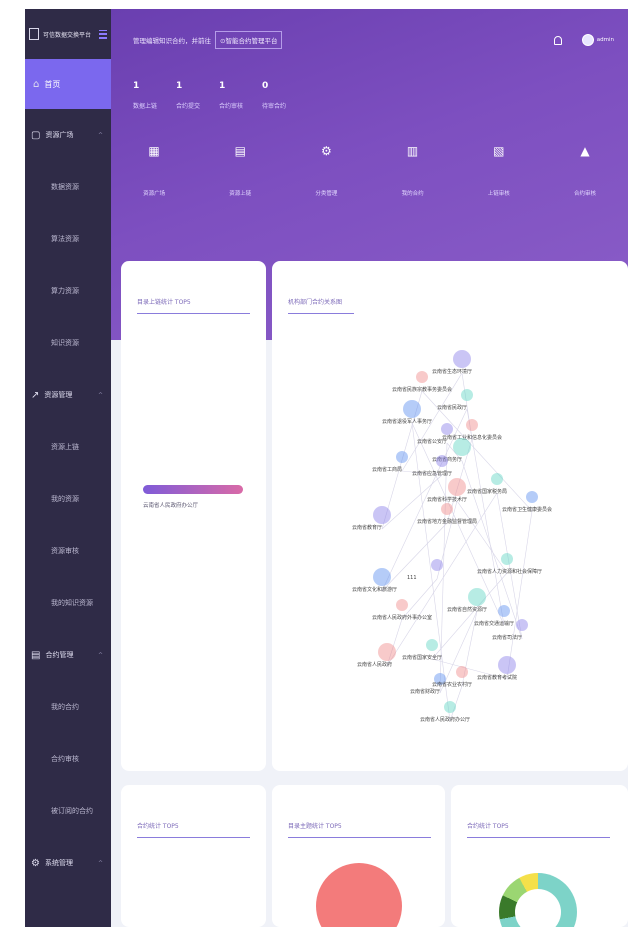  What do you see at coordinates (557, 40) in the screenshot?
I see `bell-icon` at bounding box center [557, 40].